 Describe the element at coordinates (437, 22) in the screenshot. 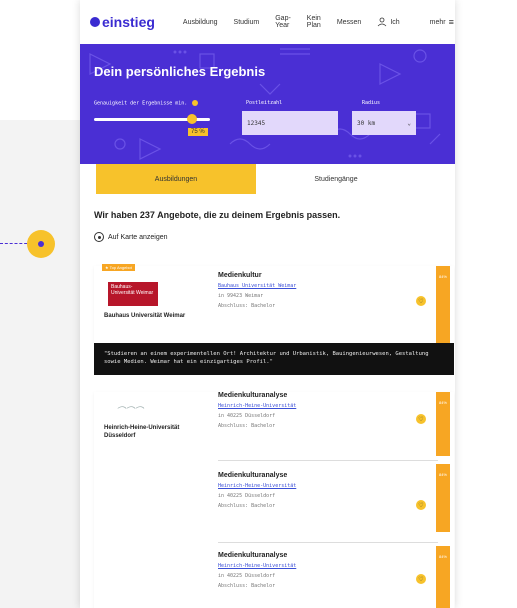

I see `more-label: mehr` at that location.